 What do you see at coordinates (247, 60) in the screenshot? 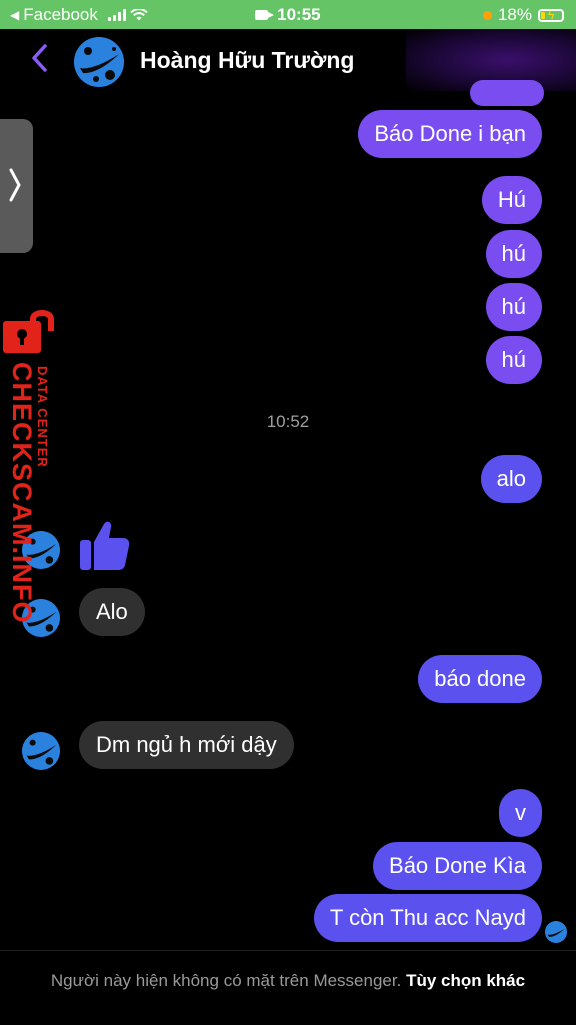
I see `contact-name: Hoàng Hữu Trường` at bounding box center [247, 60].